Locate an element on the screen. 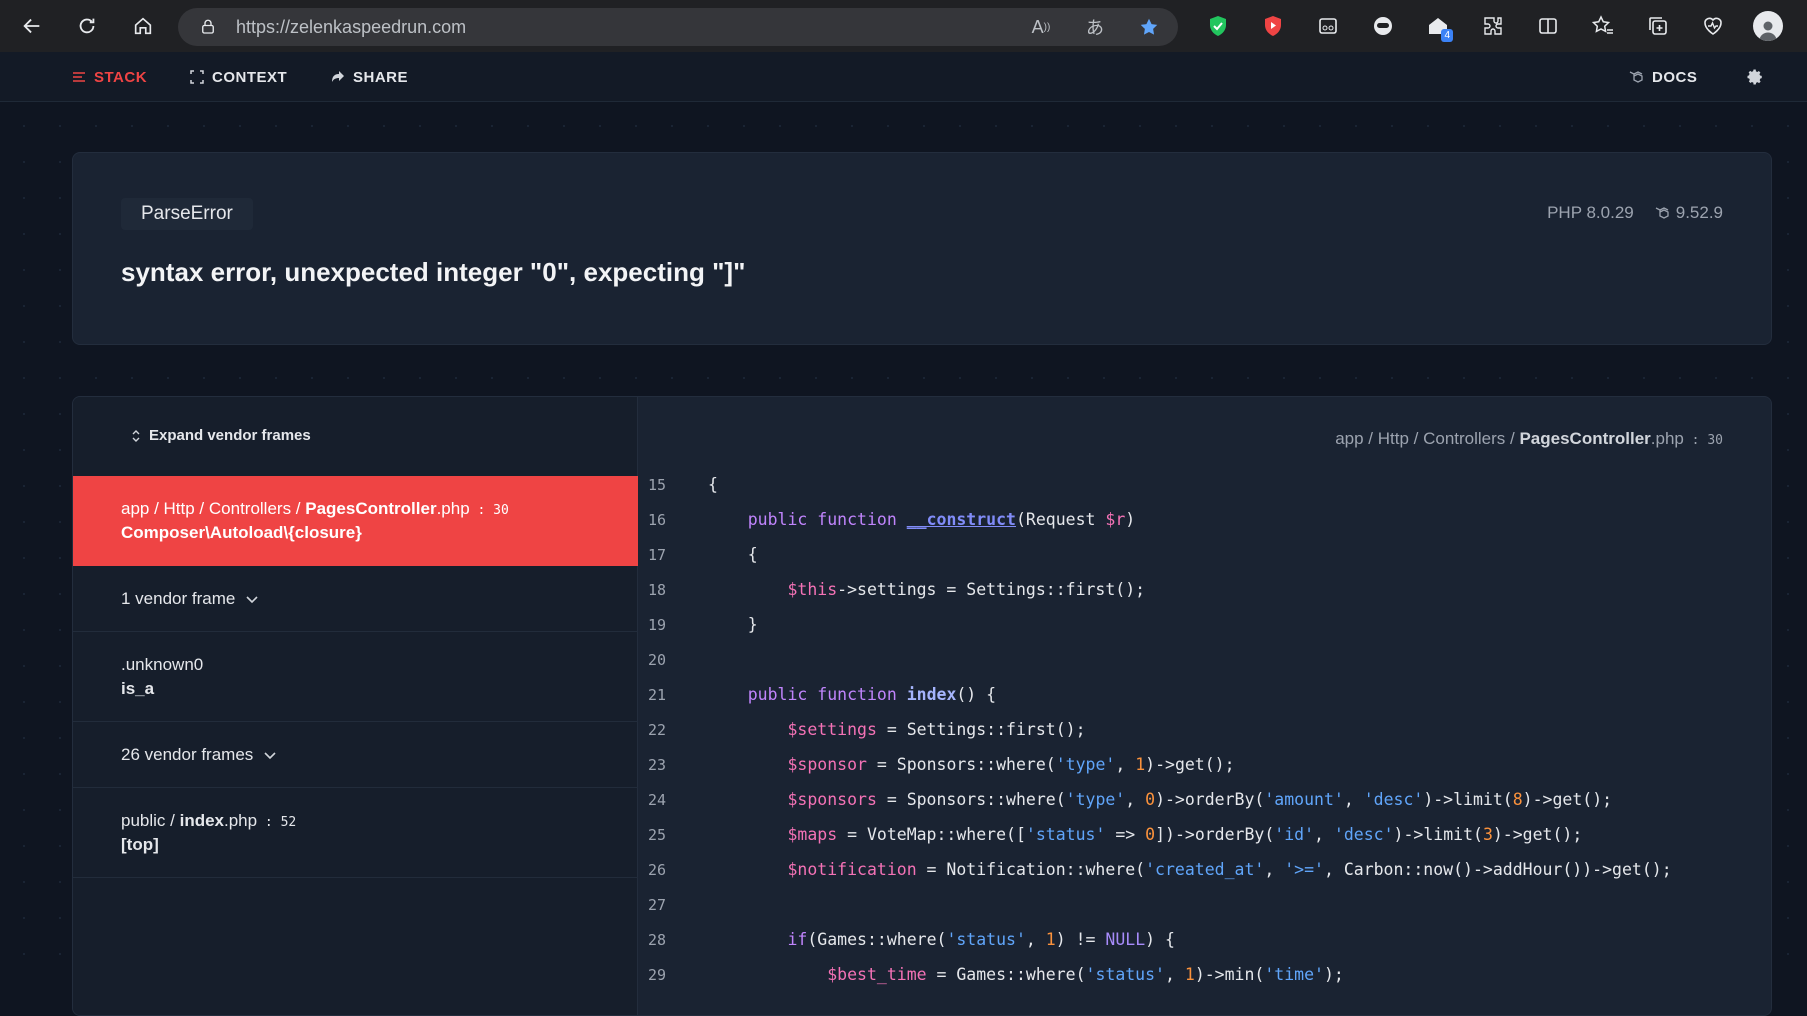  reload-button is located at coordinates (87, 26).